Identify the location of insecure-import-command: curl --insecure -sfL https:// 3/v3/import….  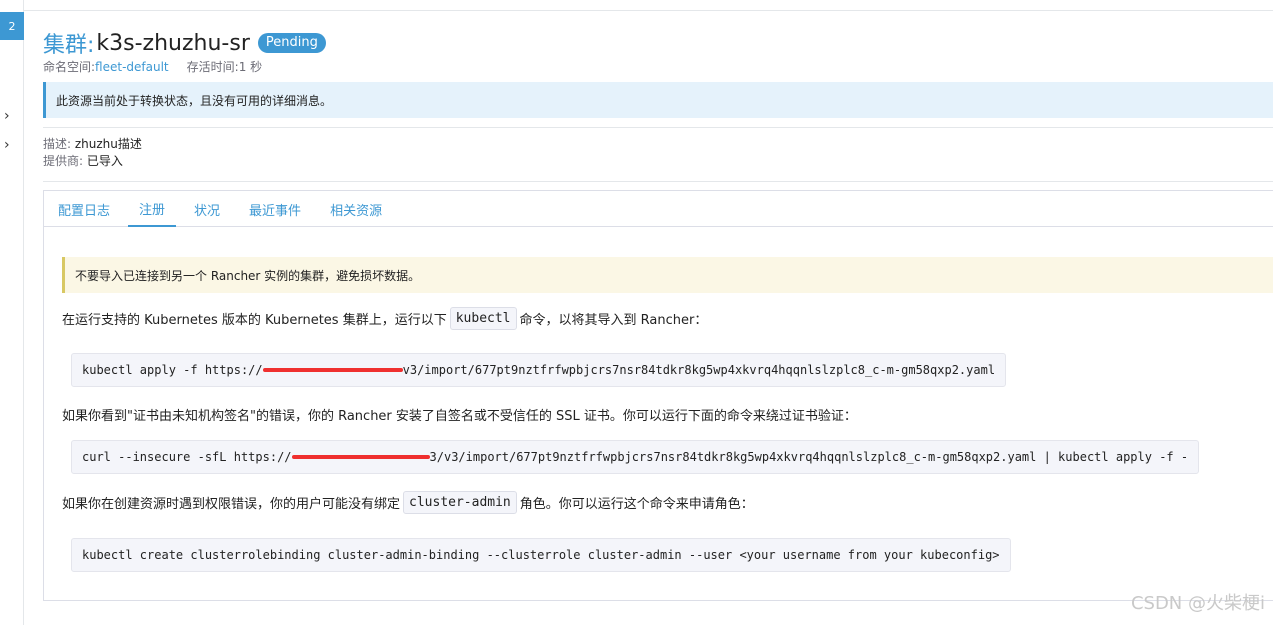
(635, 457).